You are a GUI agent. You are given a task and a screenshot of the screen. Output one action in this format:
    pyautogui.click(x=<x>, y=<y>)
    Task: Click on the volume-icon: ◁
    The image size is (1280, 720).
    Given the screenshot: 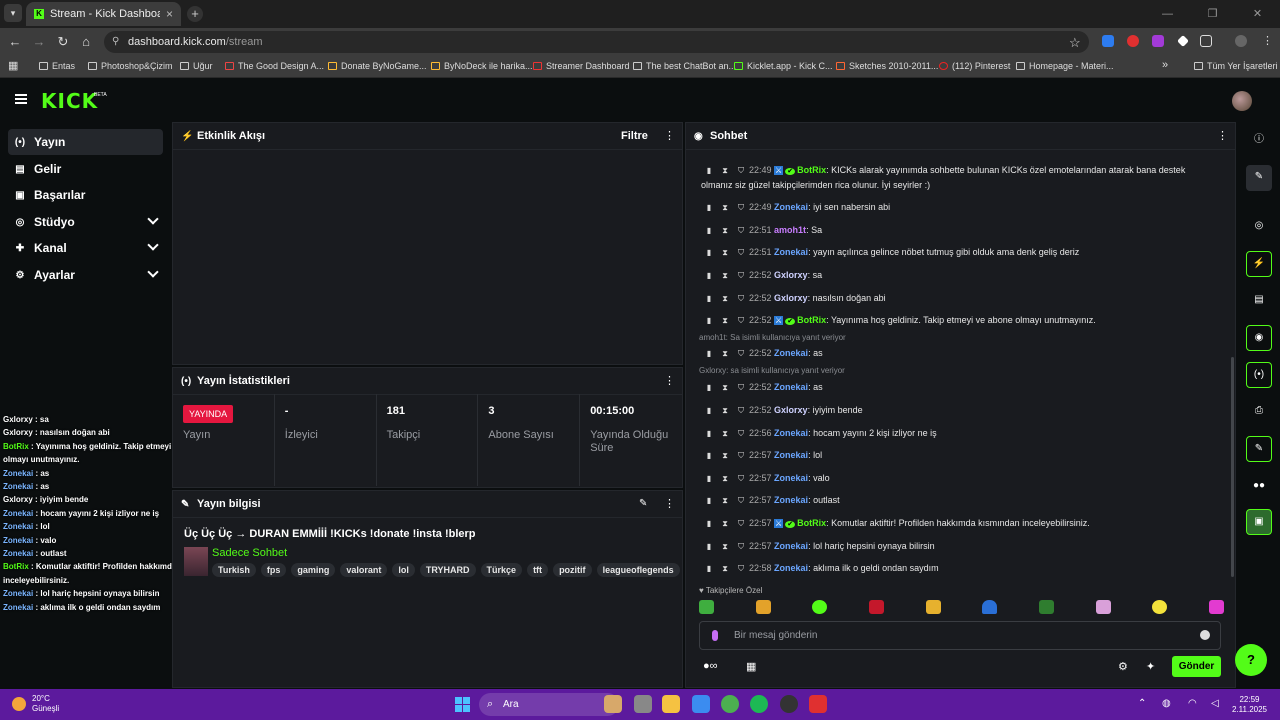 What is the action you would take?
    pyautogui.click(x=1215, y=703)
    